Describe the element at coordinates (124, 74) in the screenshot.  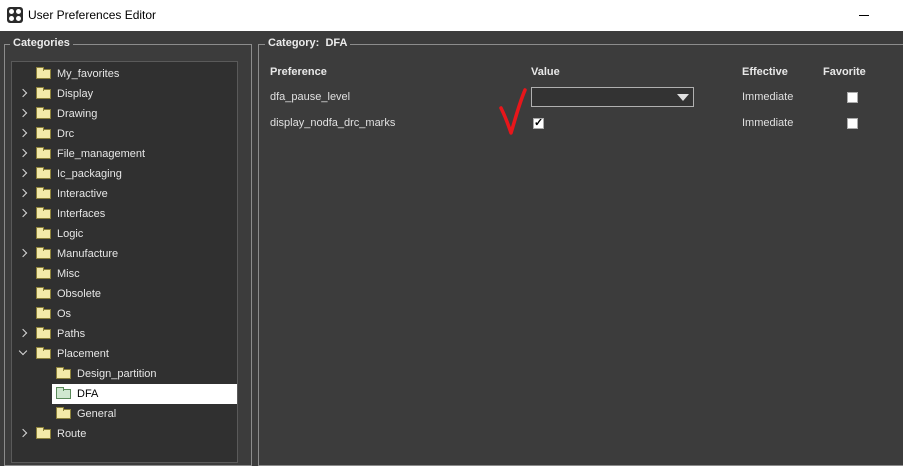
I see `tree-item-my-favorites: My_favorites` at that location.